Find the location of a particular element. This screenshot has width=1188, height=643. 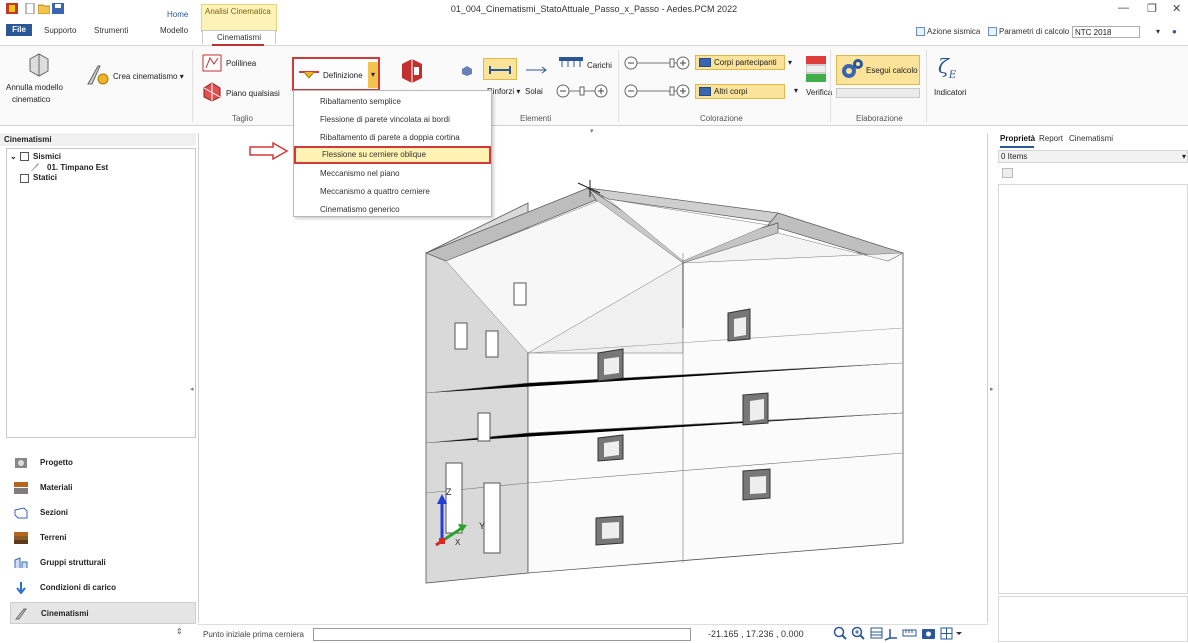

crea-label: Crea cinematismo is located at coordinates (145, 76).